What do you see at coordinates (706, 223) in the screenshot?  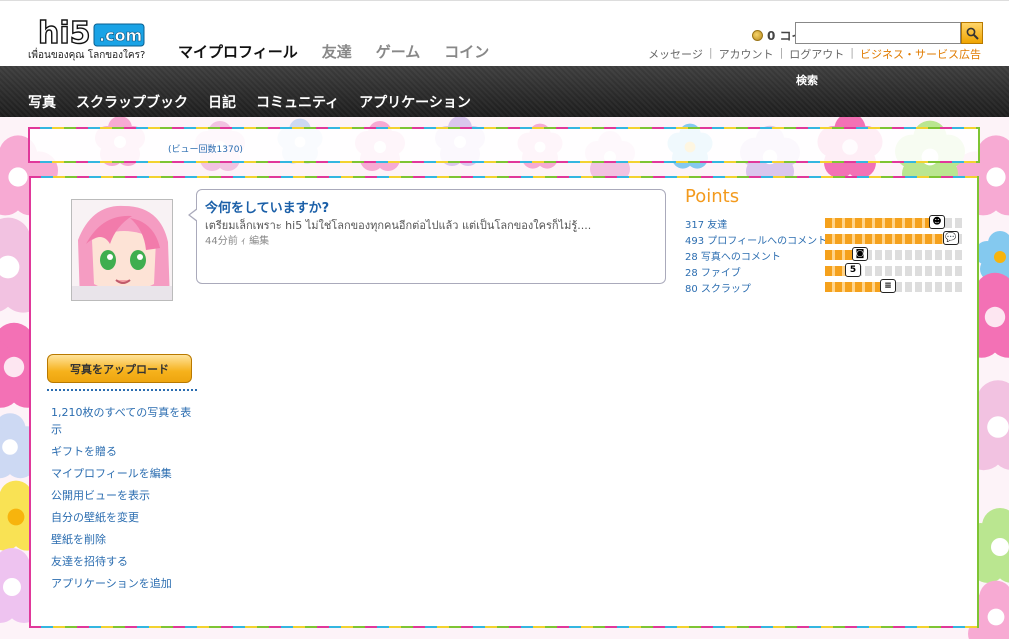 I see `points-label: 317 友達` at bounding box center [706, 223].